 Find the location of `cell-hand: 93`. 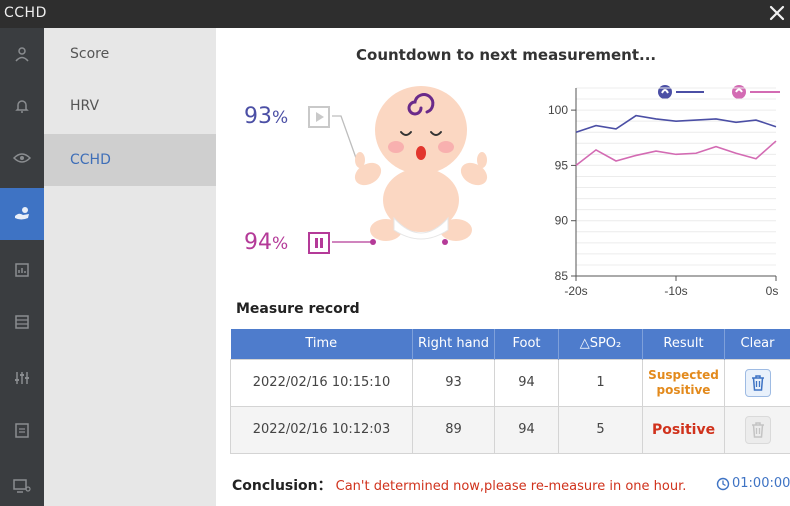

cell-hand: 93 is located at coordinates (453, 382).